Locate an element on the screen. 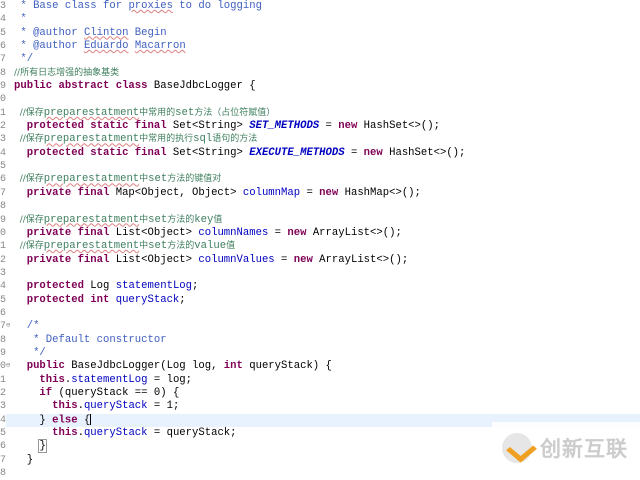 Image resolution: width=640 pixels, height=480 pixels. code-line: 21 //保存preparestatment中set方法的value值 is located at coordinates (320, 246).